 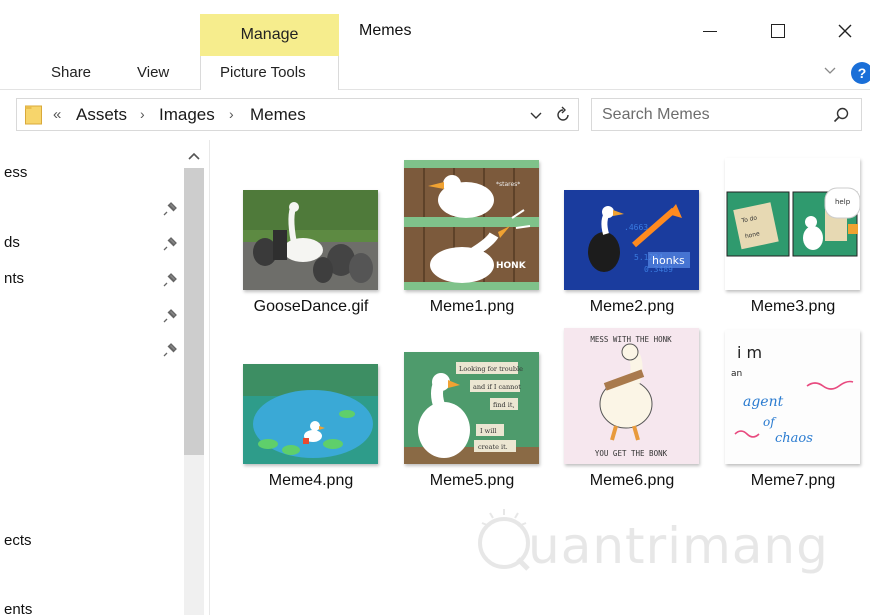 I want to click on meme3-bubble: help, so click(x=843, y=202).